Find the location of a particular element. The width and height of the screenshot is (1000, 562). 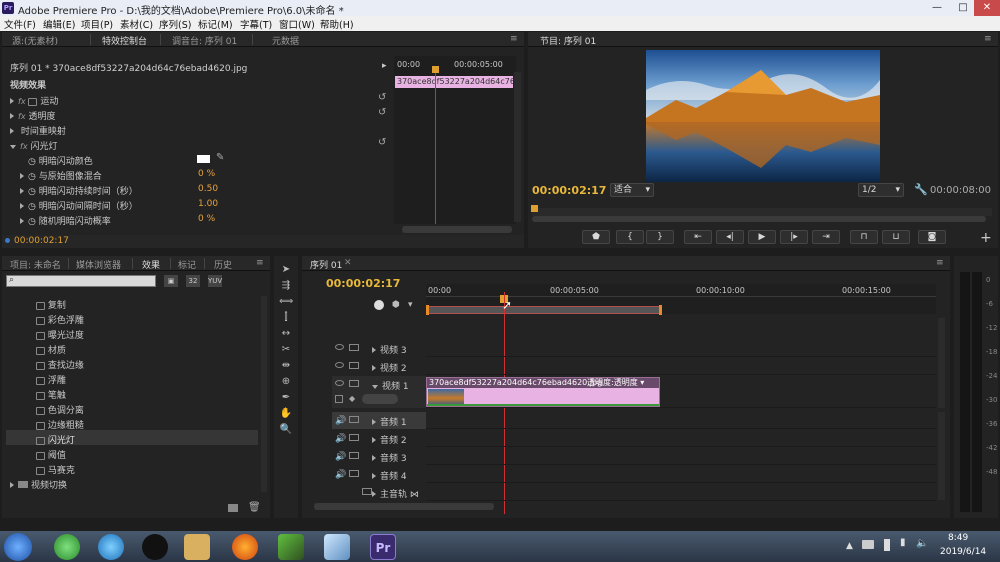

track-header-audio-3: 🔊 音频 3 is located at coordinates (379, 456).